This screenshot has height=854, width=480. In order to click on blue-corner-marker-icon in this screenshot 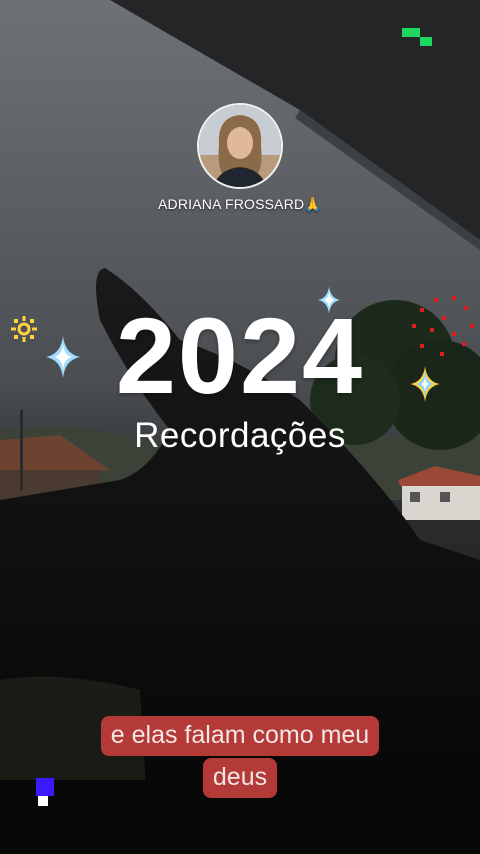, I will do `click(45, 792)`.